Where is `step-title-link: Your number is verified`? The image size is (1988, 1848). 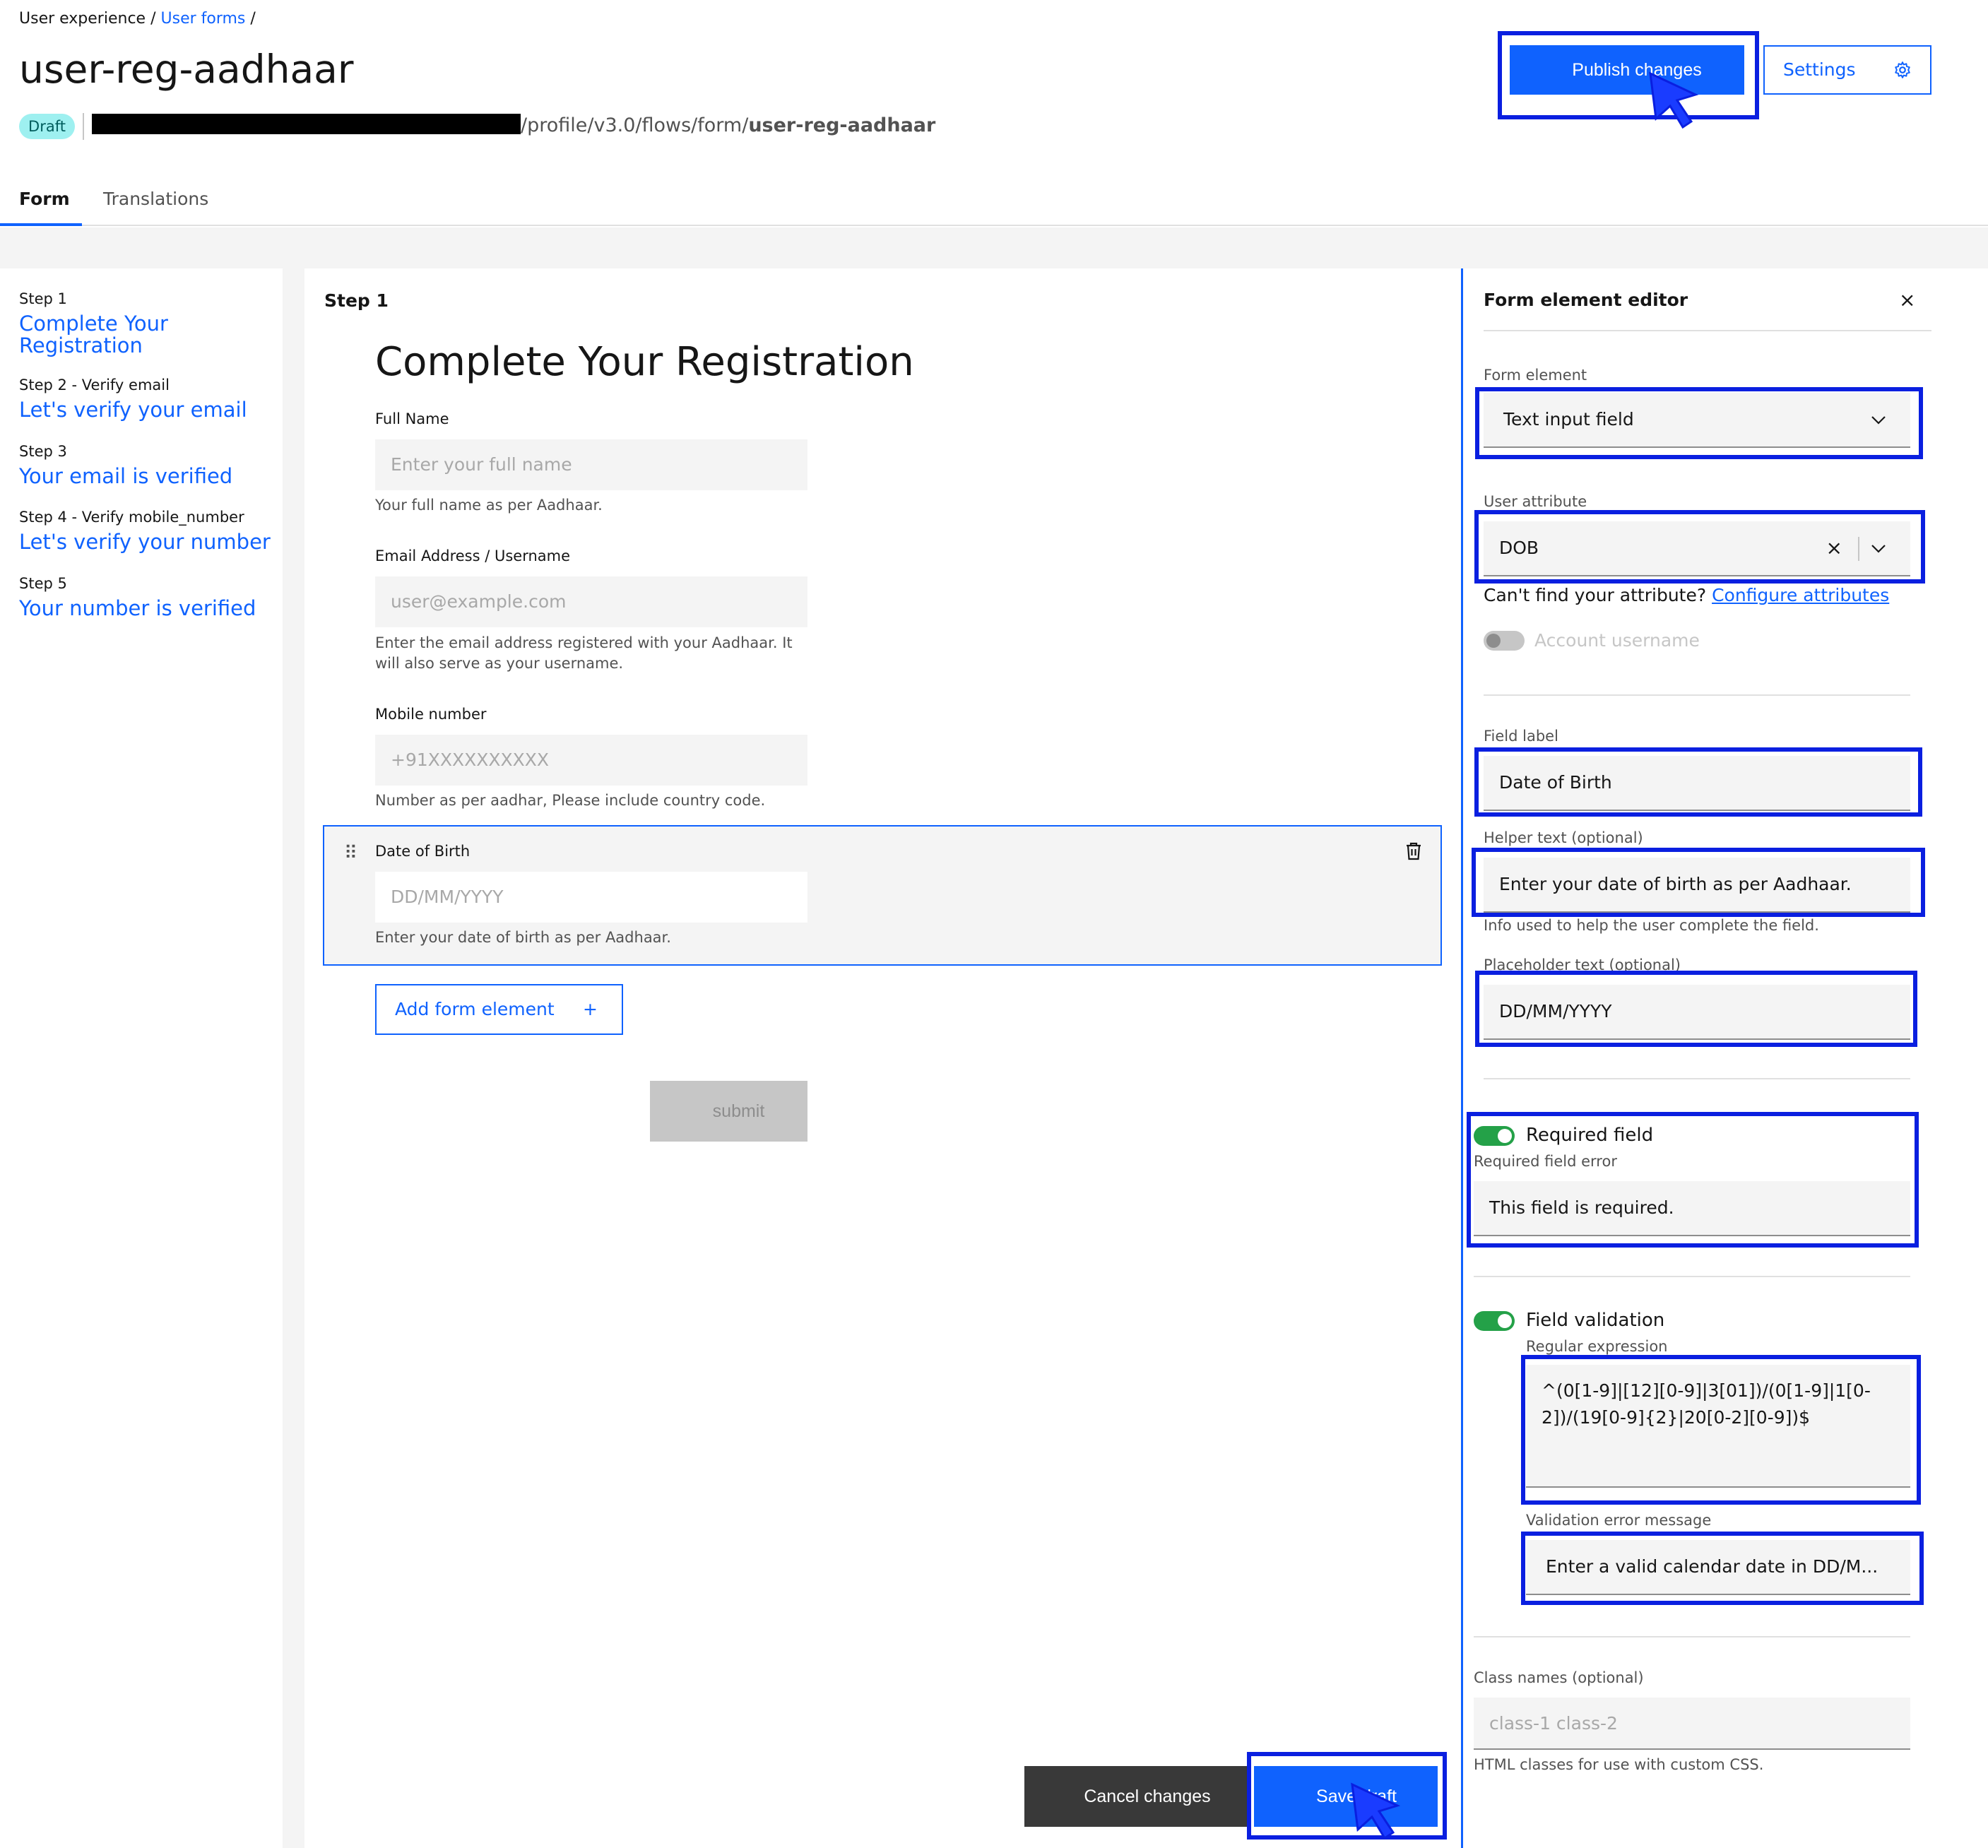 step-title-link: Your number is verified is located at coordinates (146, 609).